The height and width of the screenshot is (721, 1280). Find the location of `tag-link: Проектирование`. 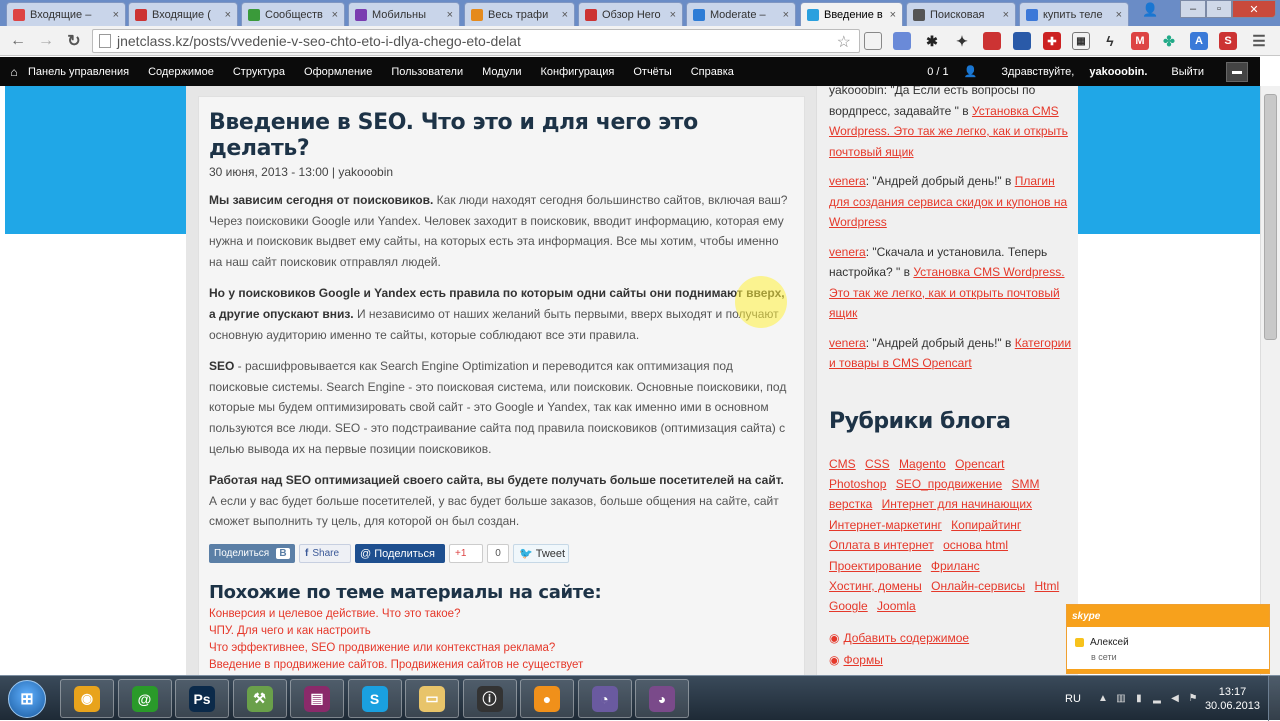

tag-link: Проектирование is located at coordinates (875, 566).